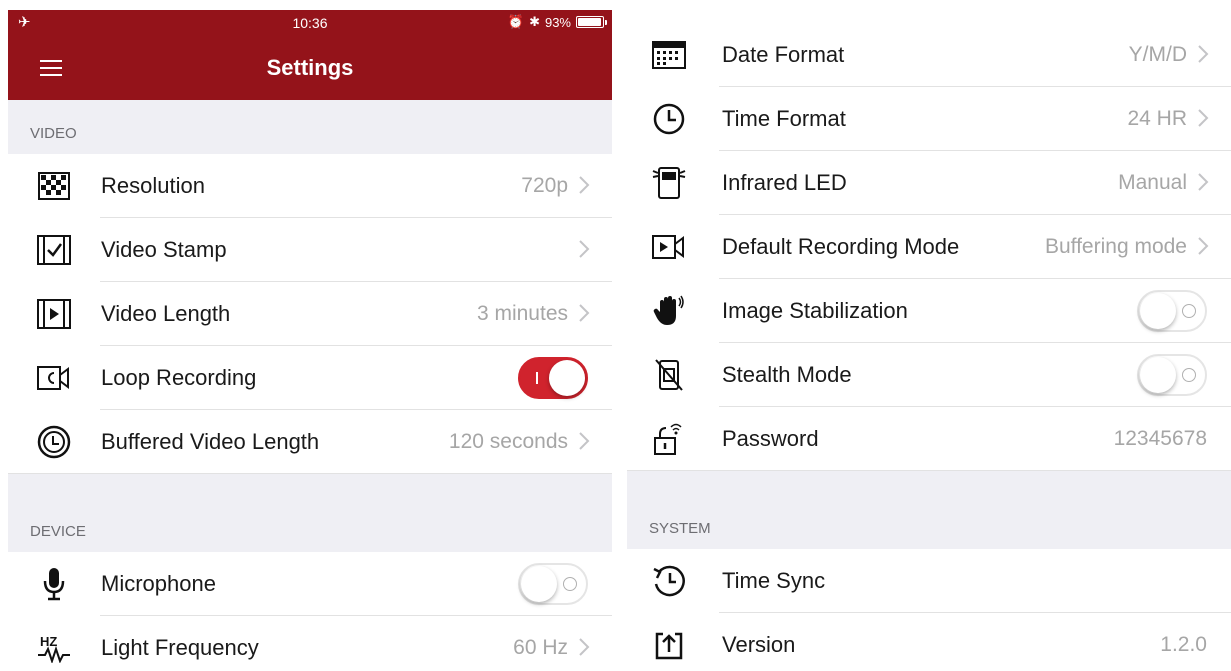  What do you see at coordinates (1152, 182) in the screenshot?
I see `infrared-led-value: Manual` at bounding box center [1152, 182].